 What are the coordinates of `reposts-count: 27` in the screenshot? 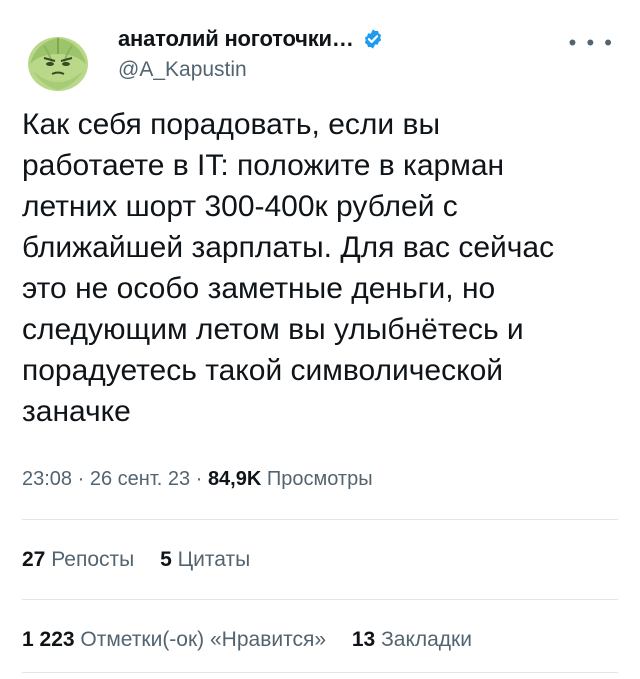 It's located at (34, 559).